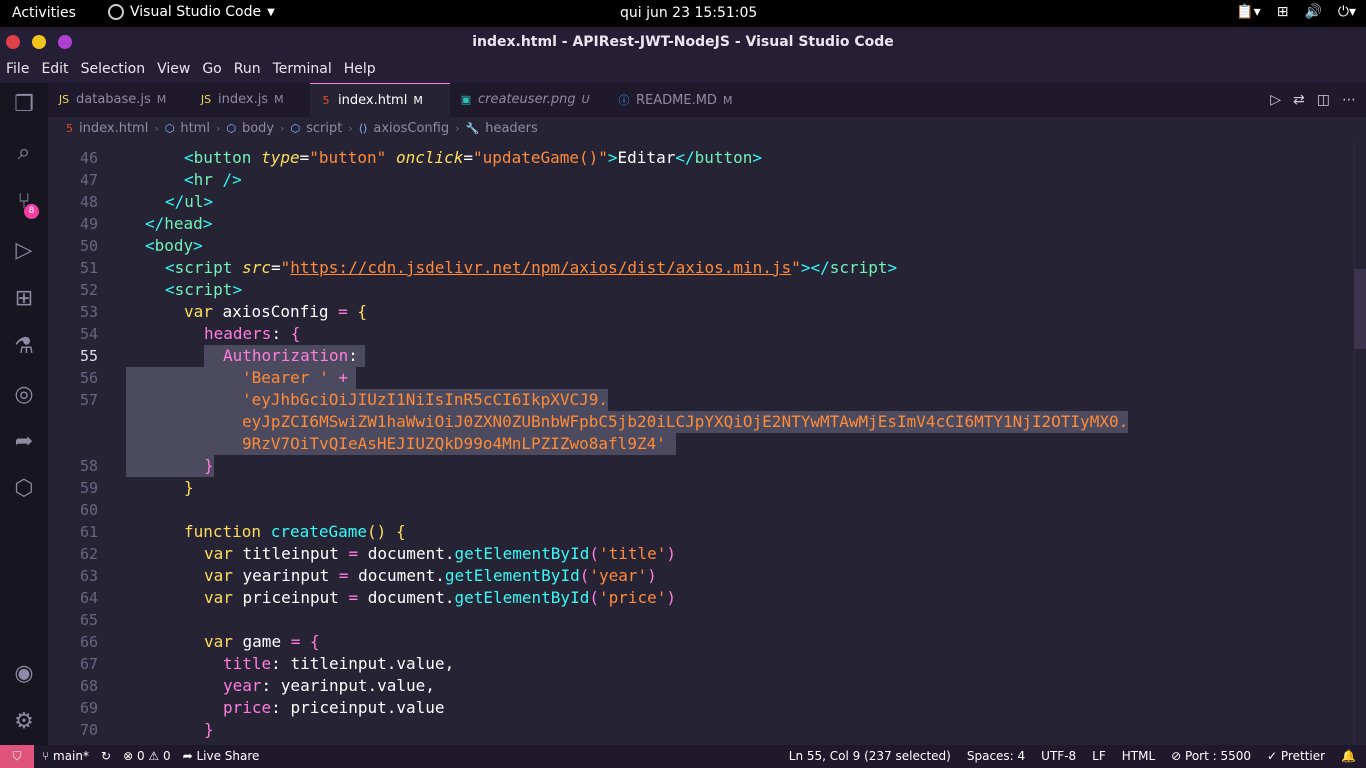 The width and height of the screenshot is (1366, 768). What do you see at coordinates (24, 489) in the screenshot?
I see `docker-icon: ⬡` at bounding box center [24, 489].